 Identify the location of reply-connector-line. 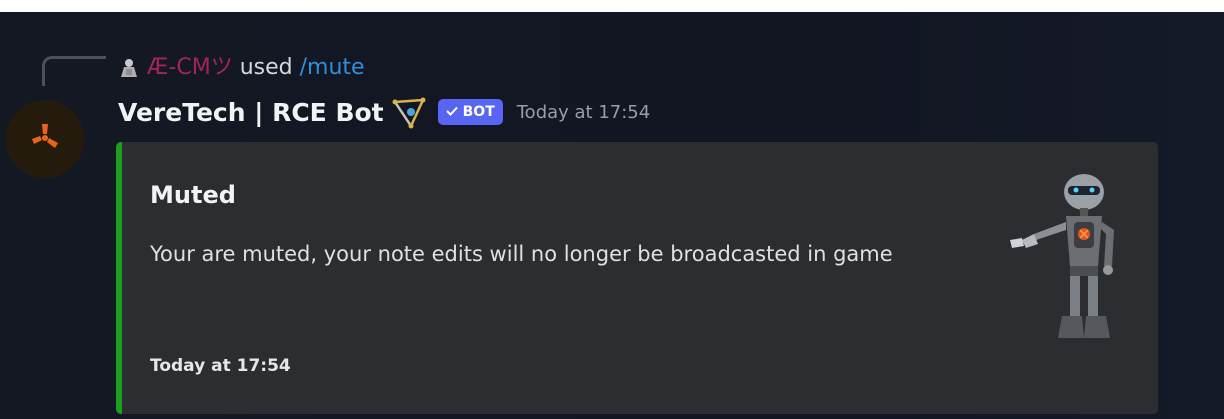
(74, 71).